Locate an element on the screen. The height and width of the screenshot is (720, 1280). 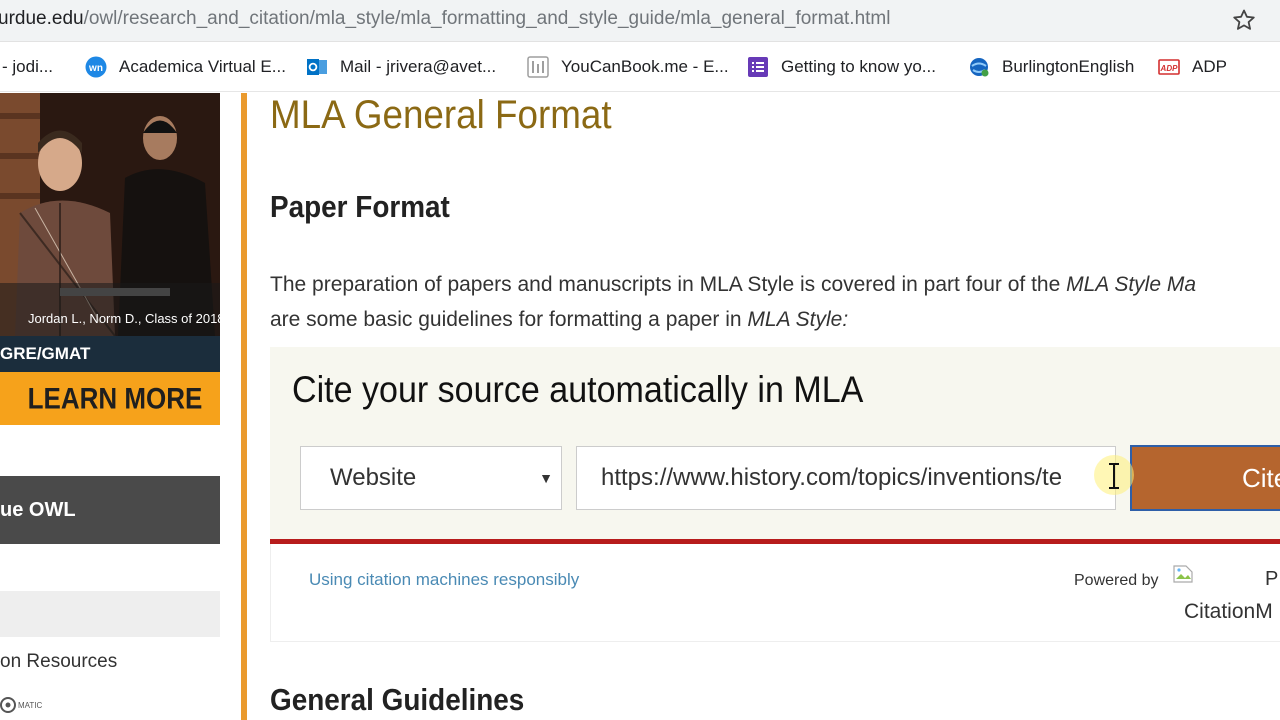
ad-band: GRE/GMAT is located at coordinates (110, 354).